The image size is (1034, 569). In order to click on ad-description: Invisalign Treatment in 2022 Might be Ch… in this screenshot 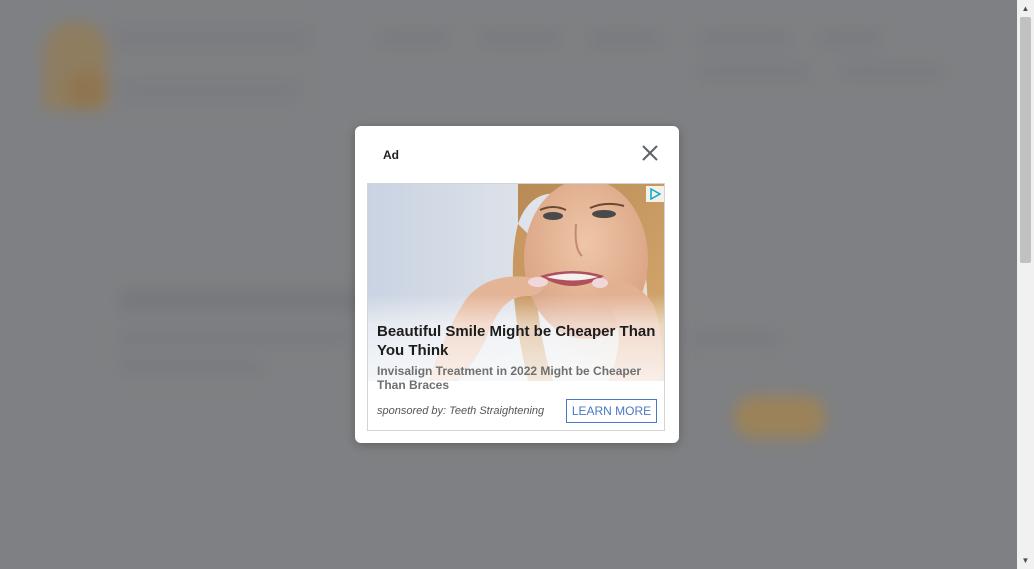, I will do `click(517, 378)`.